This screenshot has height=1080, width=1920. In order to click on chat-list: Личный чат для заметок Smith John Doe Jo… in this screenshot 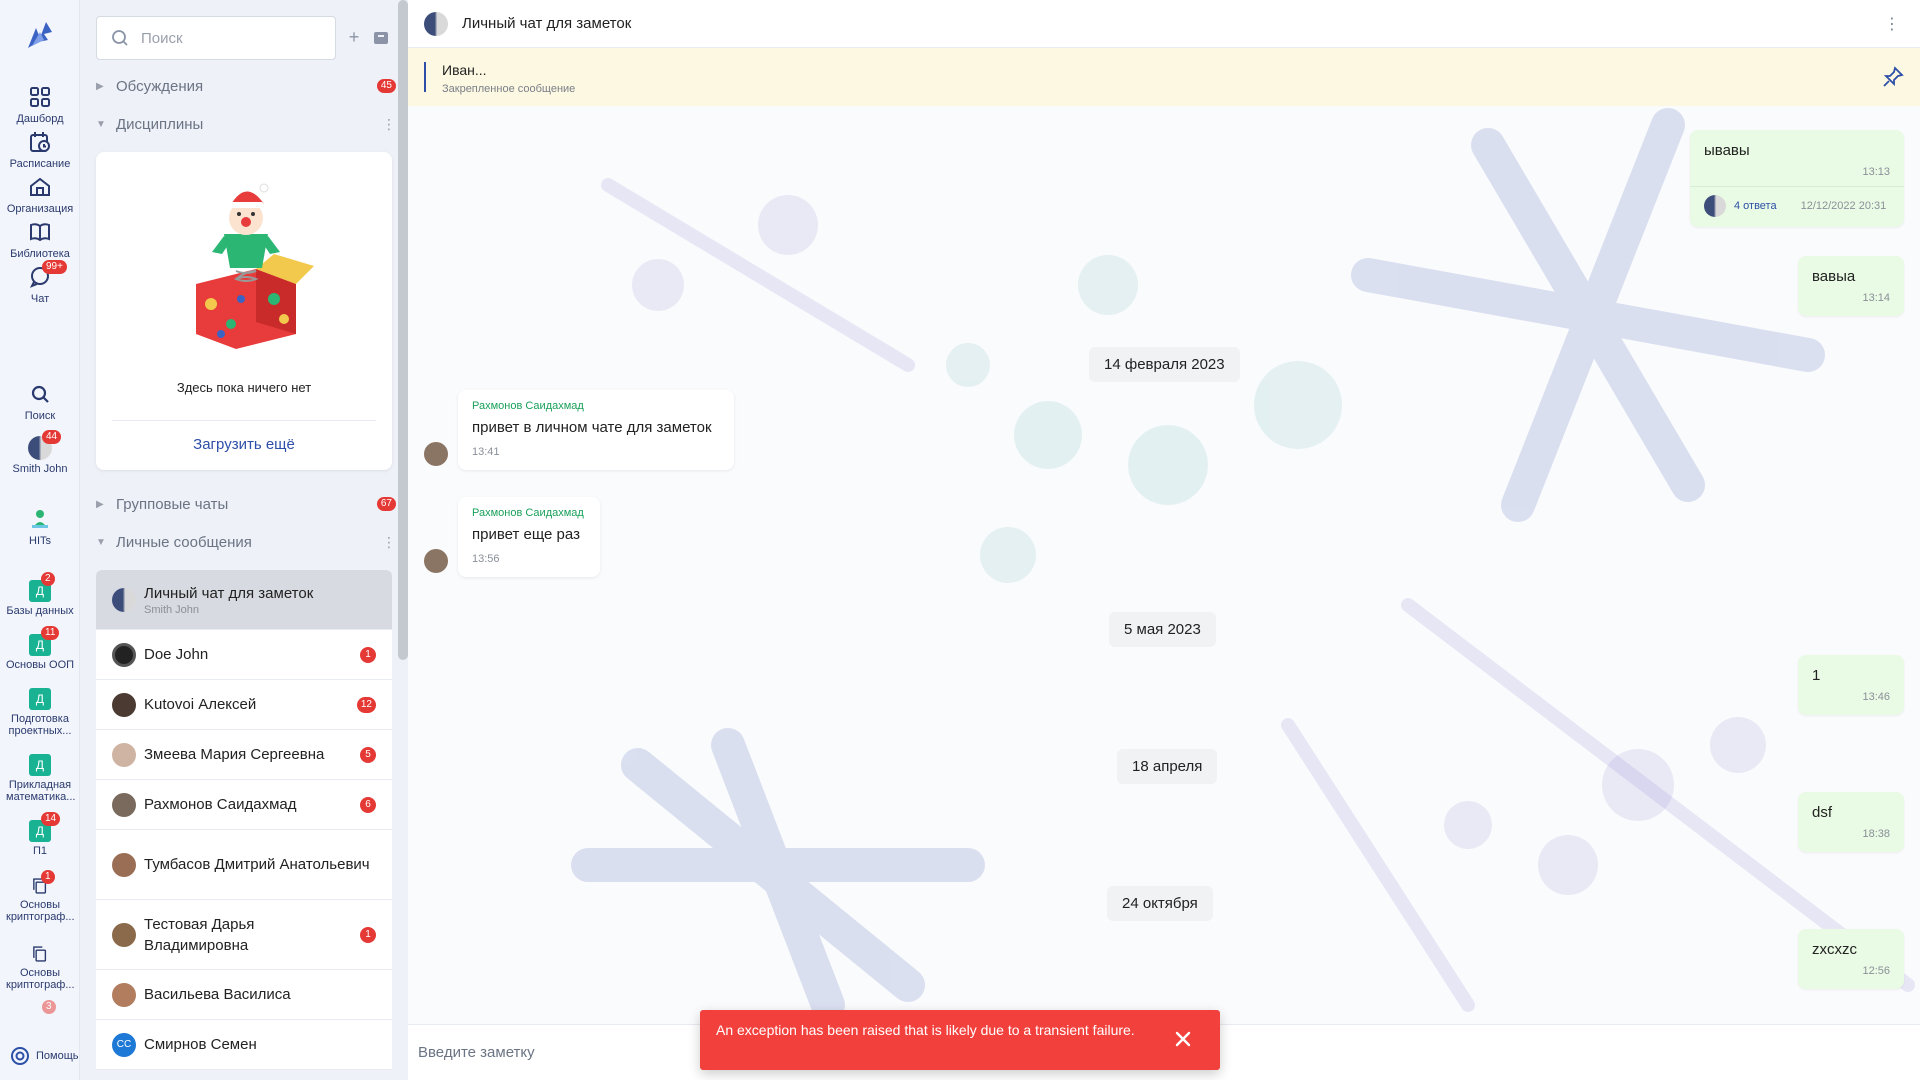, I will do `click(244, 820)`.